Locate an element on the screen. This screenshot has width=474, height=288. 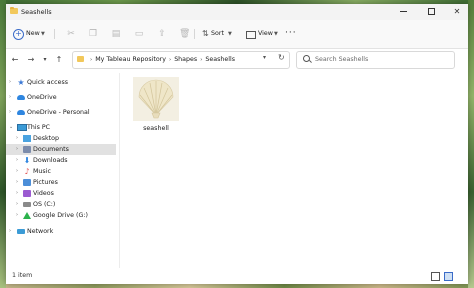
sidebar-item-quick-access: › ★ Quick access is located at coordinates (61, 82).